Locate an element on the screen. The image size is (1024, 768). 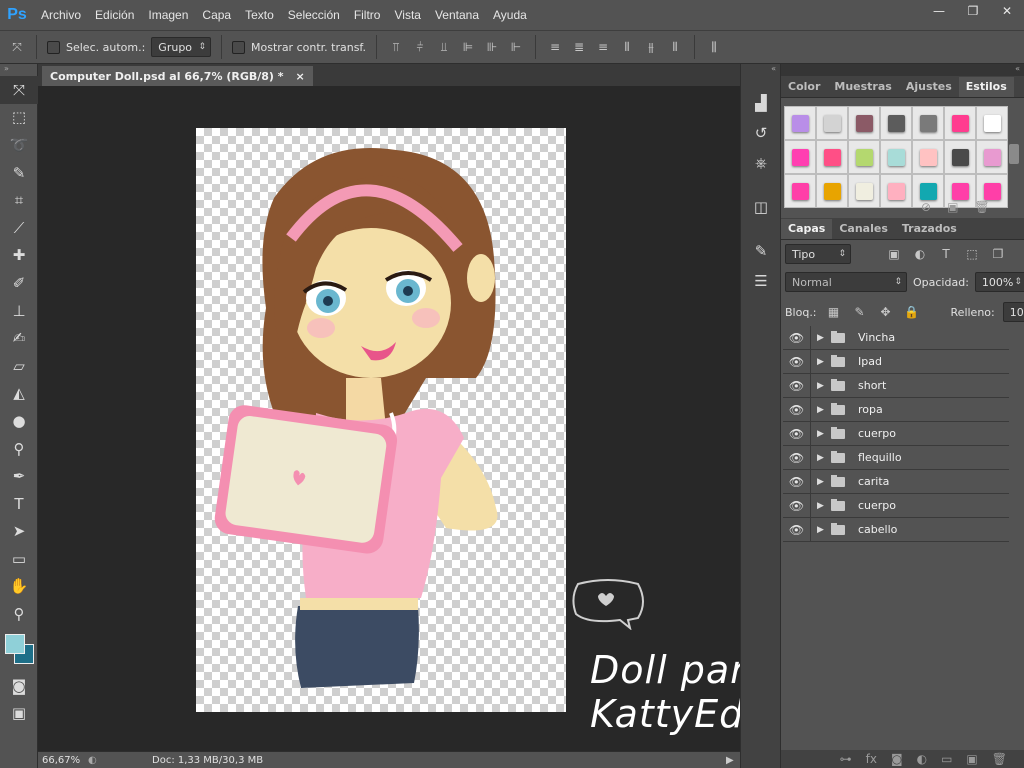
close-button: ✕ is located at coordinates (1007, 11).